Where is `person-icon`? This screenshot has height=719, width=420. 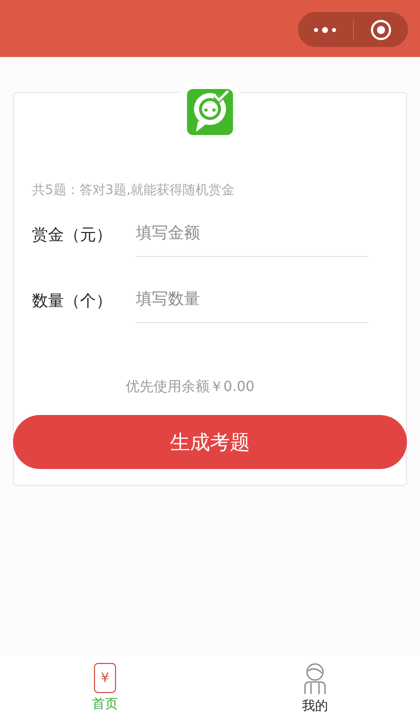
person-icon is located at coordinates (315, 679).